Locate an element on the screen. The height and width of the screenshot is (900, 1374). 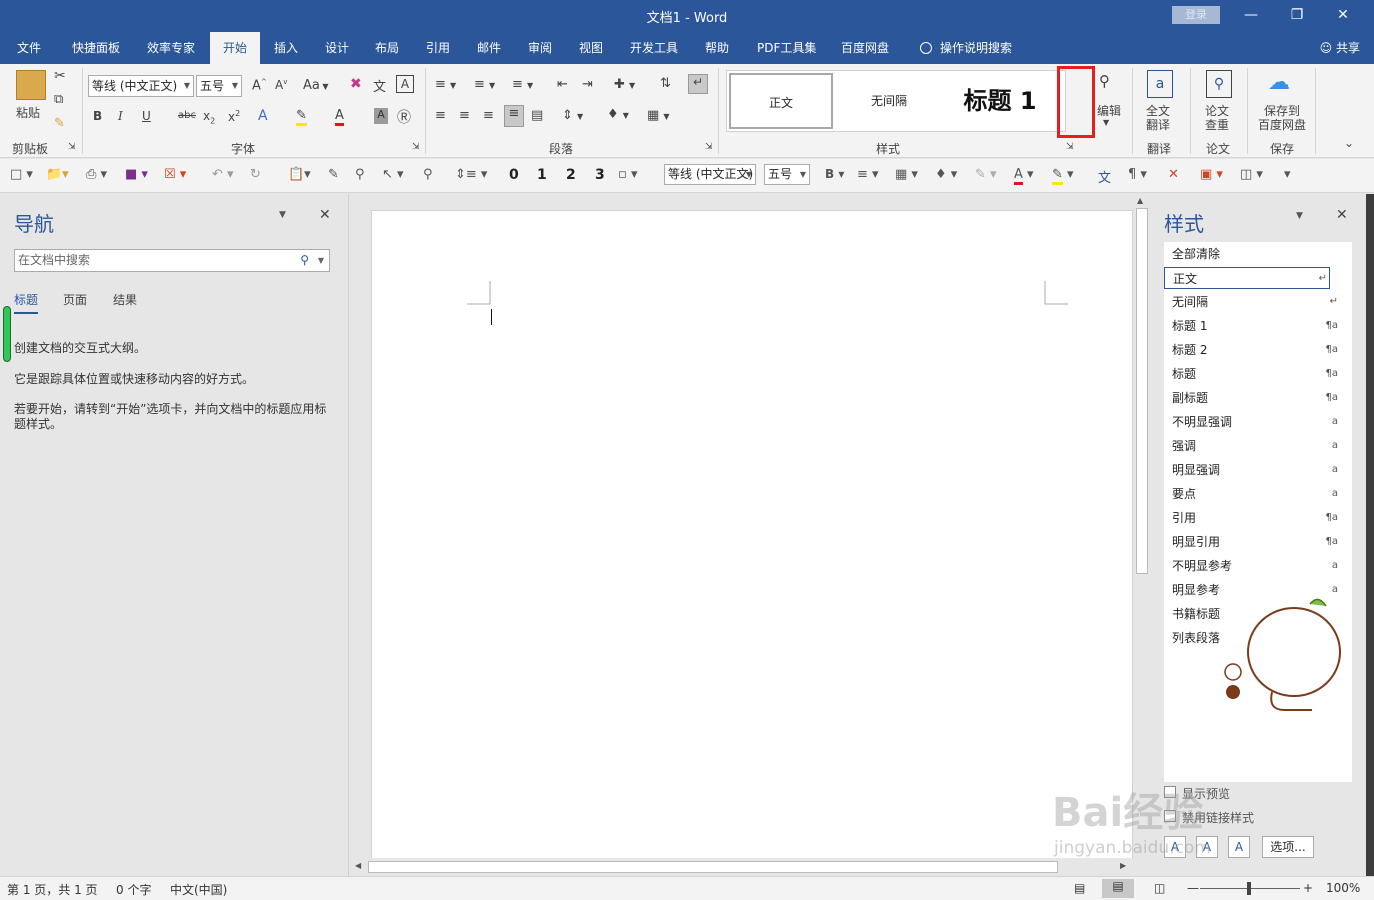
show-marks-icon: ↵ is located at coordinates (698, 84).